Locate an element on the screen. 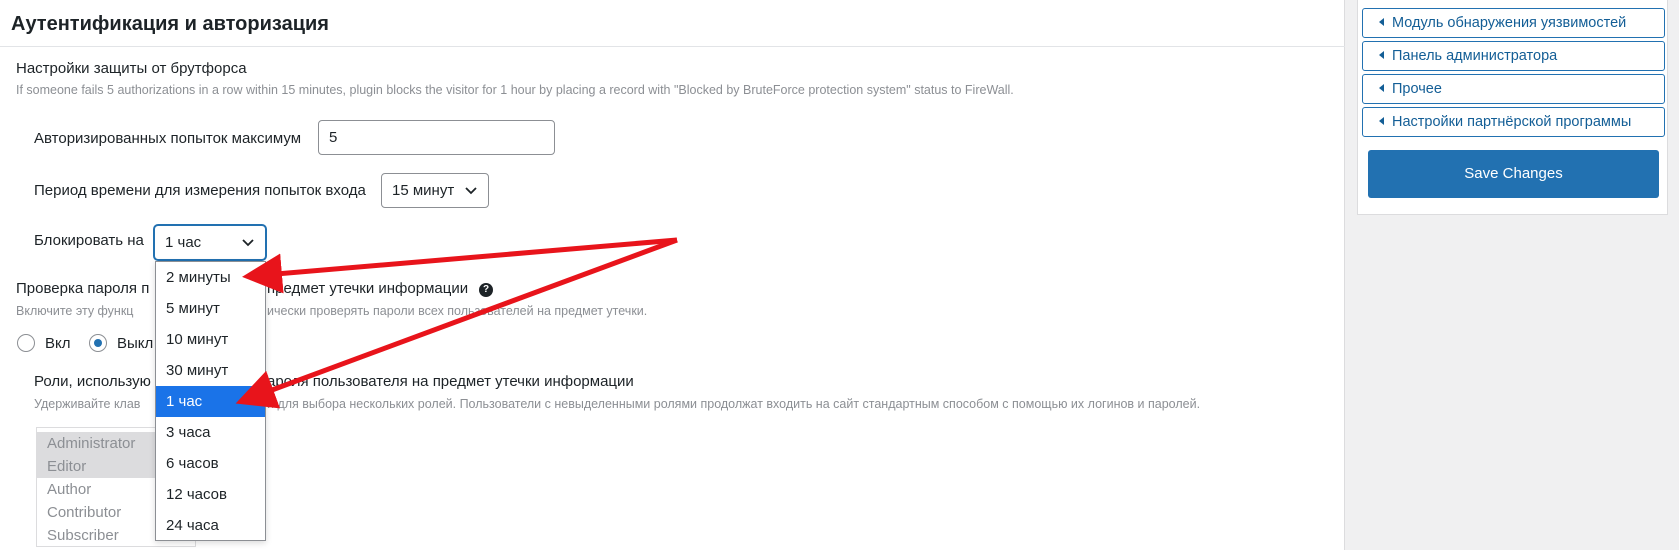 The height and width of the screenshot is (550, 1679). sidebar-link-label: Прочее is located at coordinates (1417, 89).